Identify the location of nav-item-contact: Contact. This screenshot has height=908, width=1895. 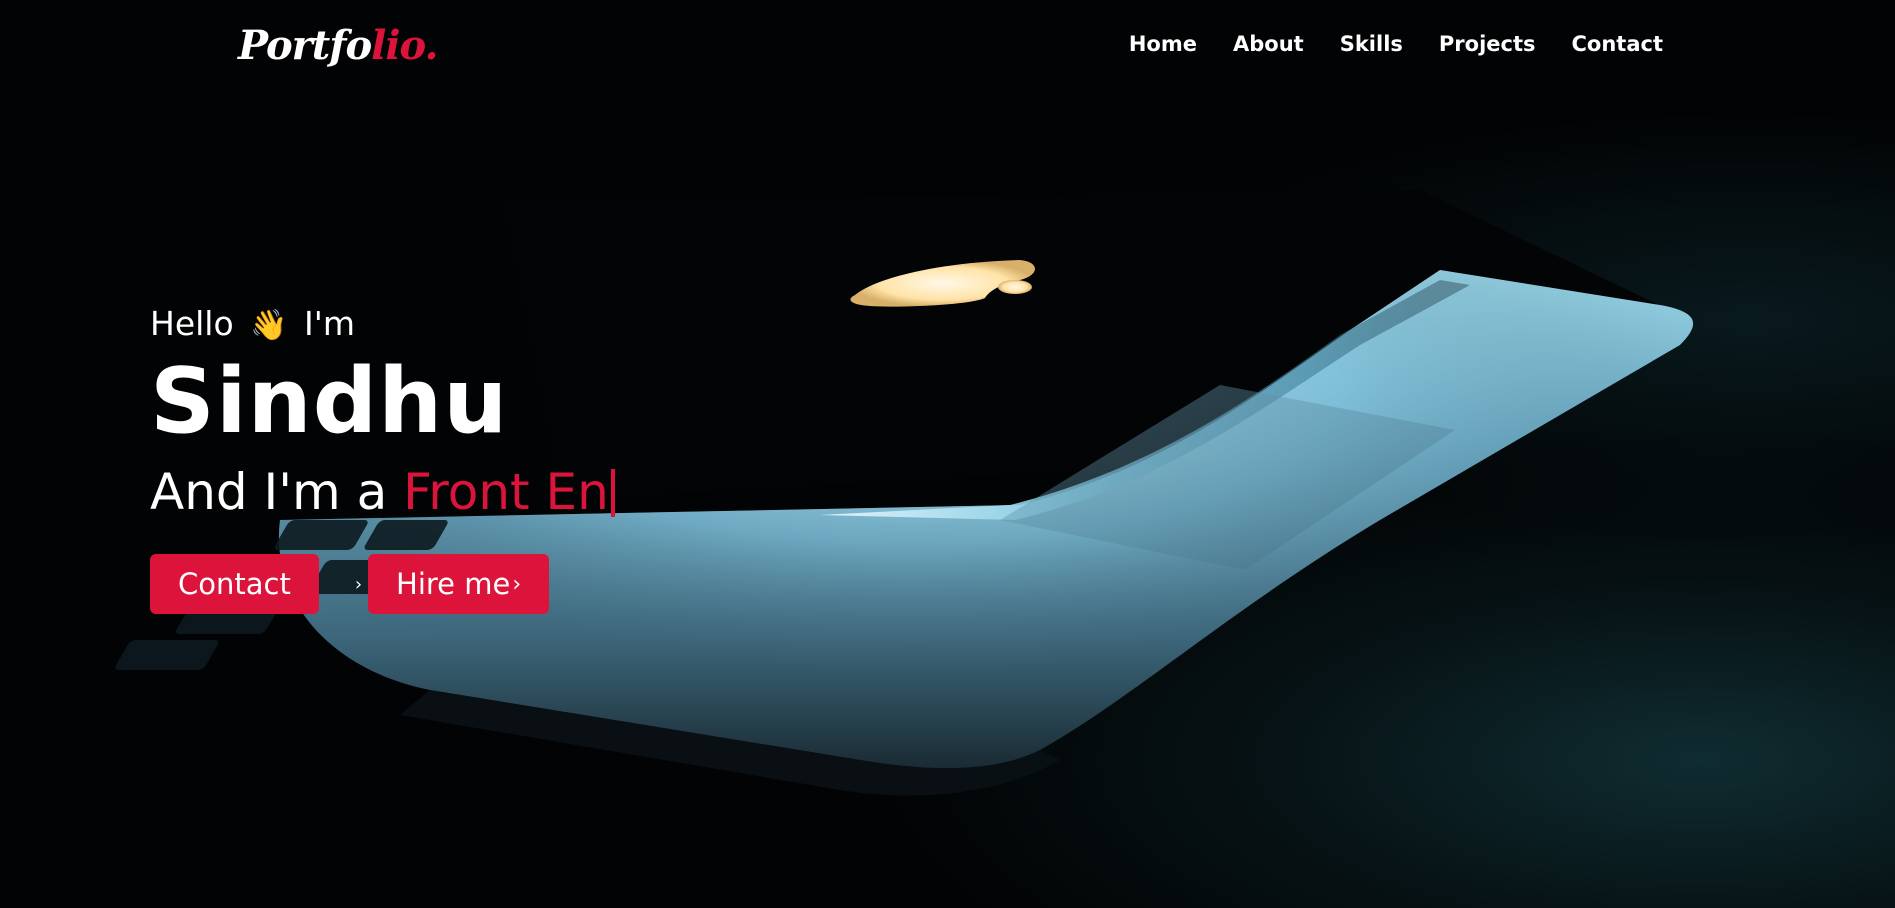
(1618, 44).